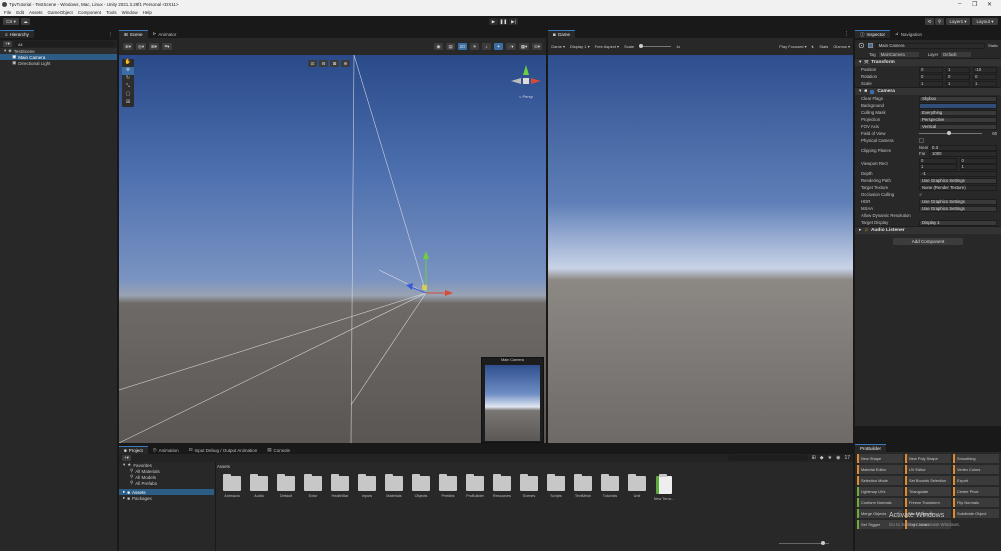  I want to click on rotation-z-field: 0, so click(985, 76).